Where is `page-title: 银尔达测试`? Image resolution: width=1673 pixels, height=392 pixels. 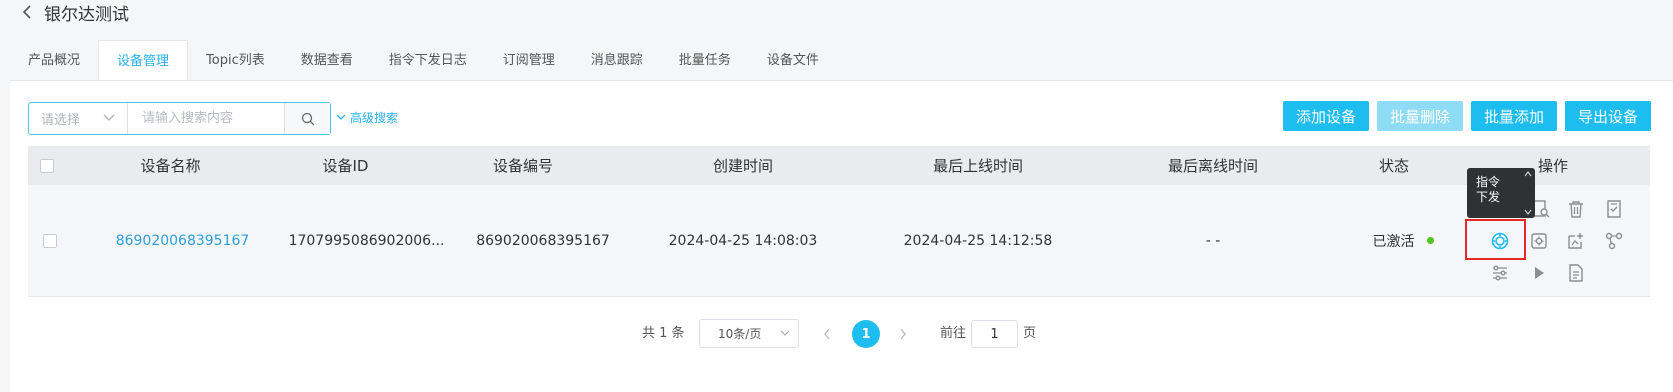
page-title: 银尔达测试 is located at coordinates (86, 14).